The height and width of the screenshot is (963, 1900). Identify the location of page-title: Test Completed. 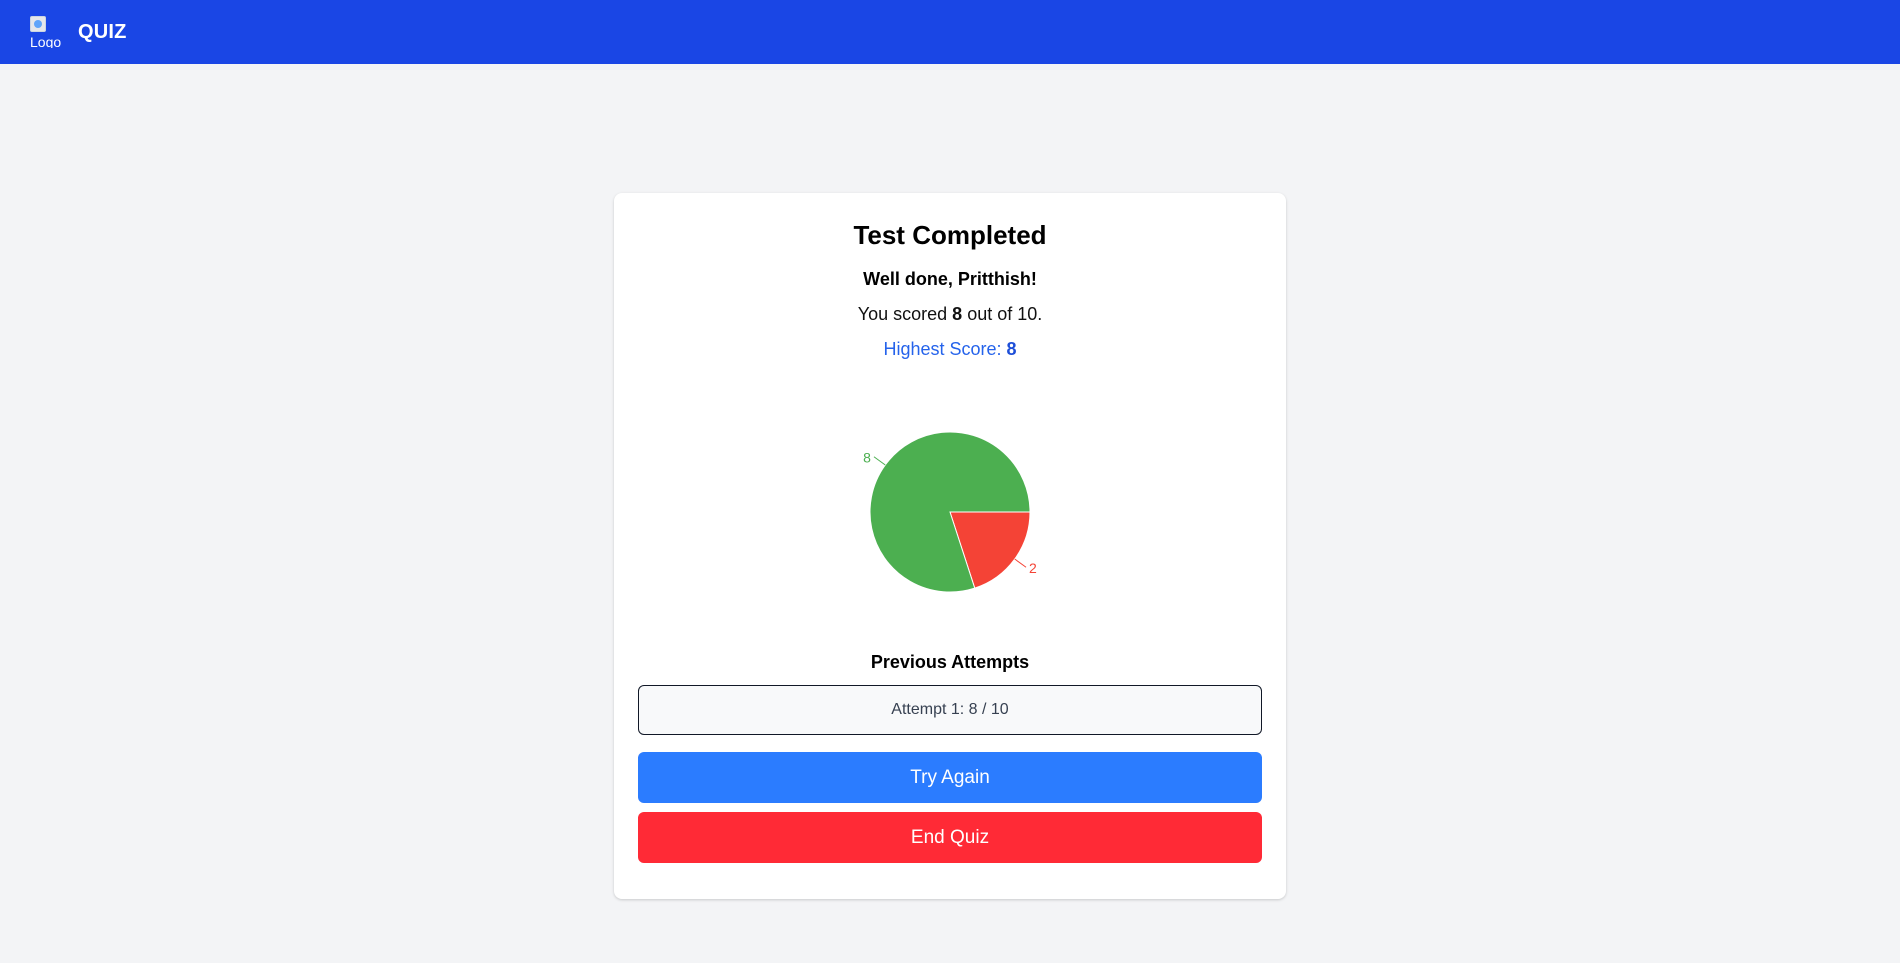
(950, 235).